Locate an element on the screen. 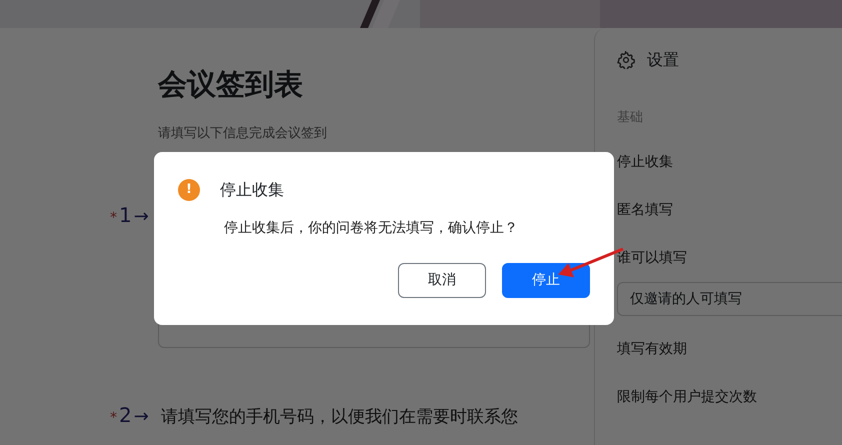 The height and width of the screenshot is (445, 842). dialog-message: 停止收集后，你的问卷将无法填写，确认停止？ is located at coordinates (371, 228).